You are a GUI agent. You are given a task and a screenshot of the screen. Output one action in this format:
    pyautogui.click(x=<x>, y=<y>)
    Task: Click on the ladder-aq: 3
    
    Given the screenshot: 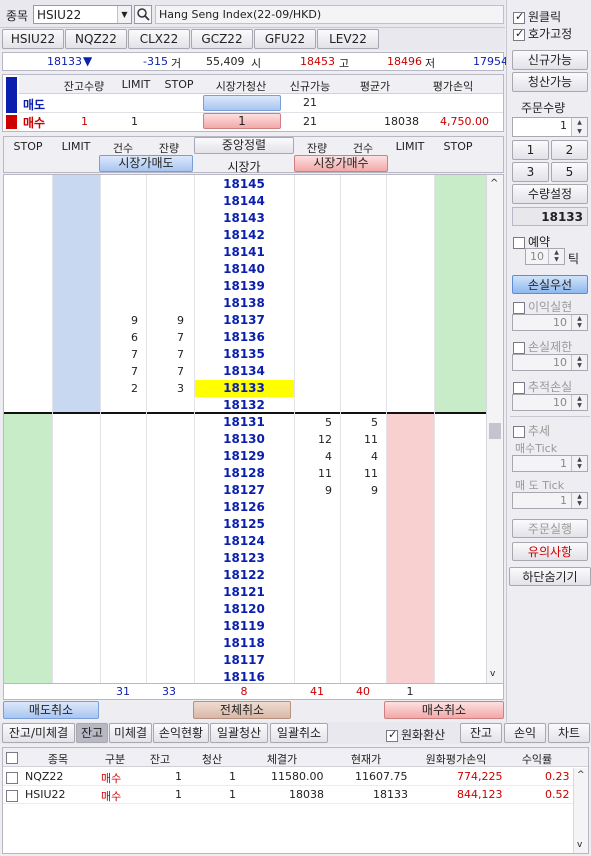 What is the action you would take?
    pyautogui.click(x=165, y=388)
    